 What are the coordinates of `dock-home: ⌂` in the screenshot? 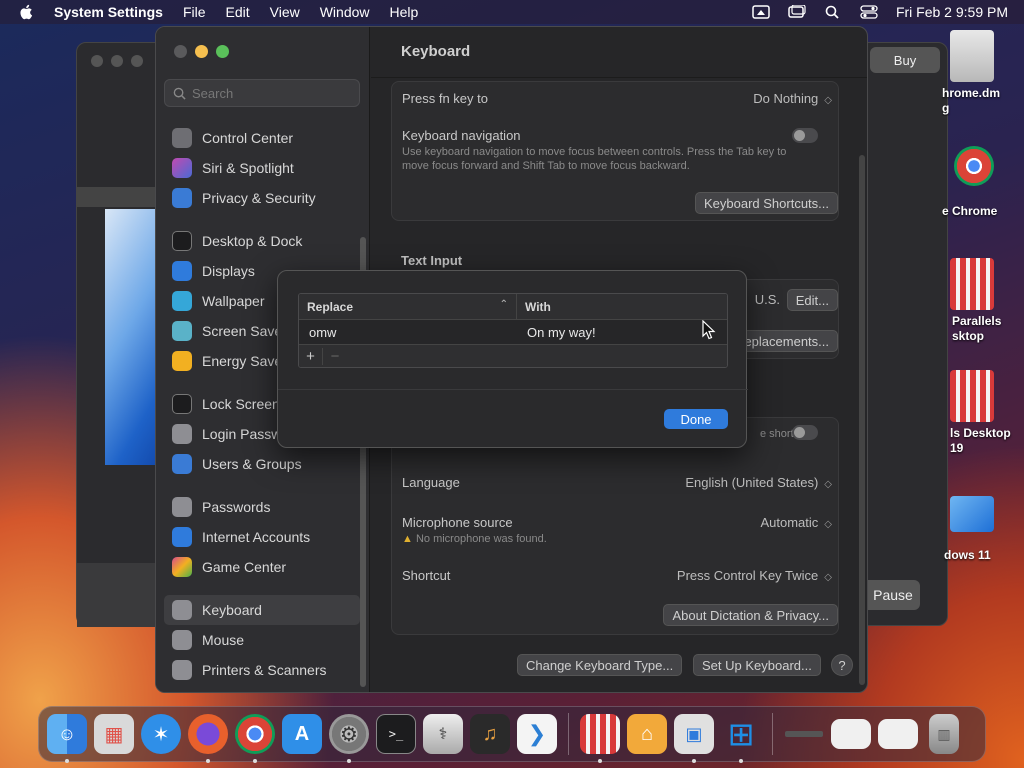 It's located at (647, 734).